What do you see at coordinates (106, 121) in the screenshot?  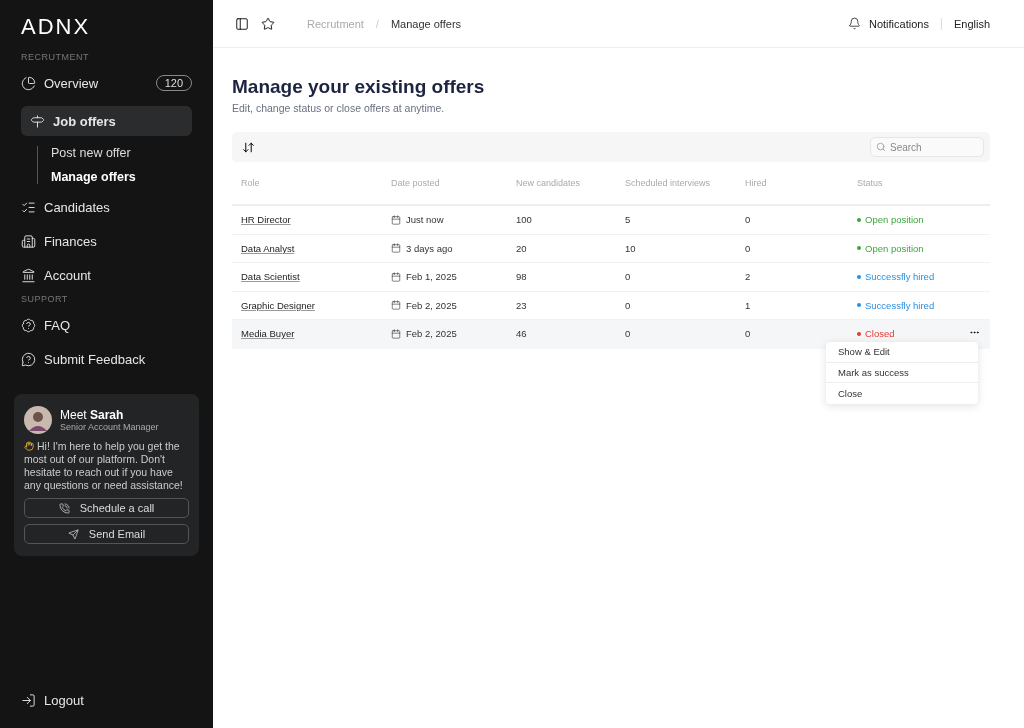 I see `nav-item: Job offers` at bounding box center [106, 121].